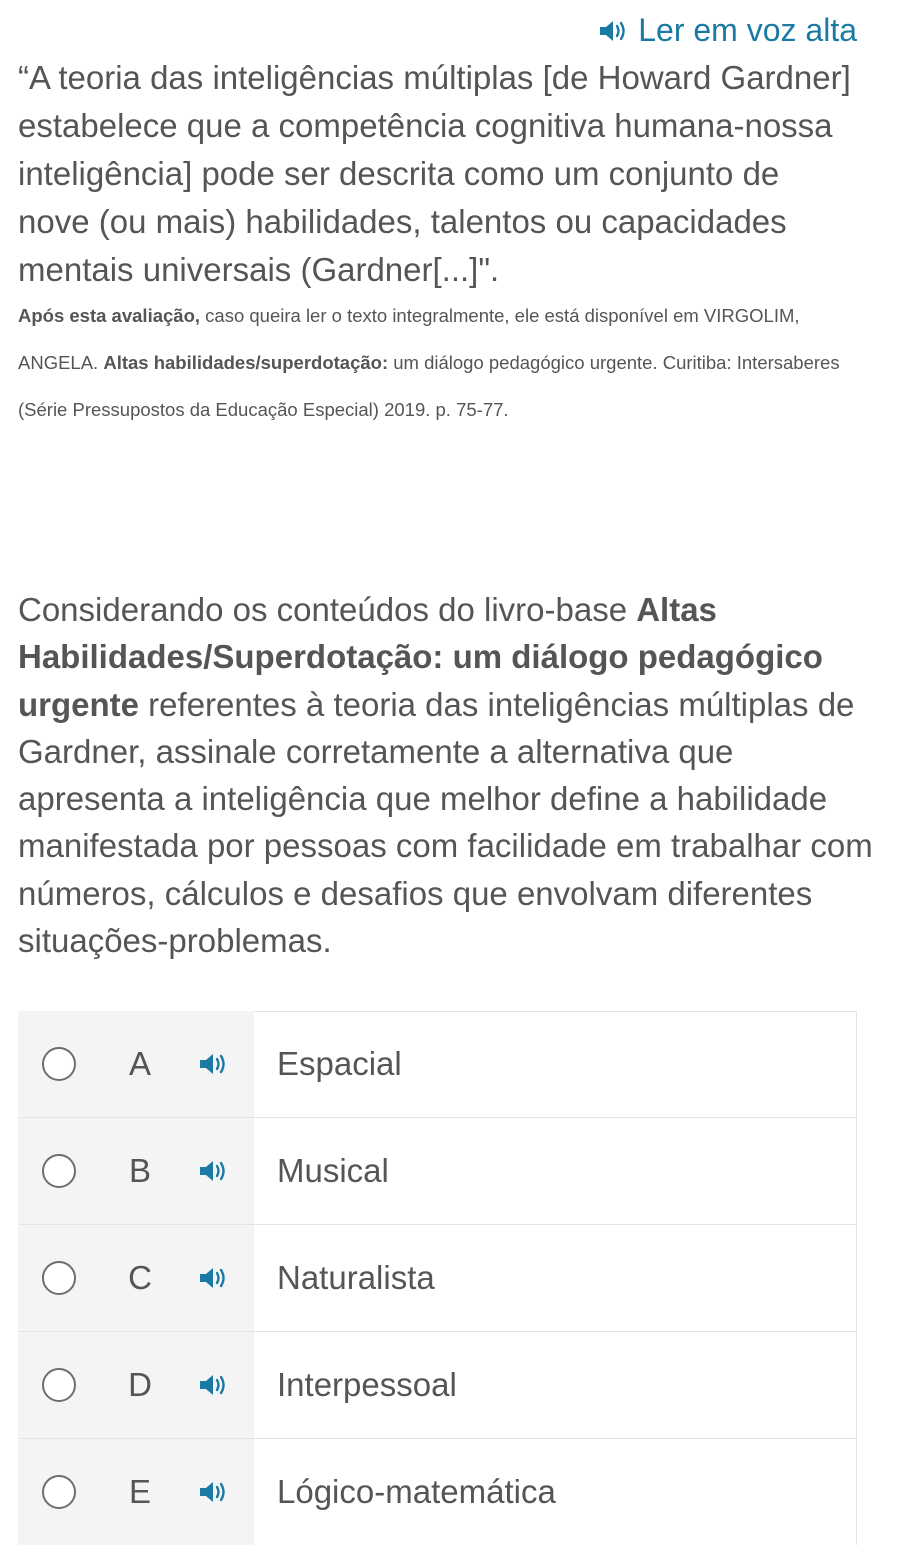 The image size is (903, 1545). I want to click on option-text: Naturalista, so click(356, 1277).